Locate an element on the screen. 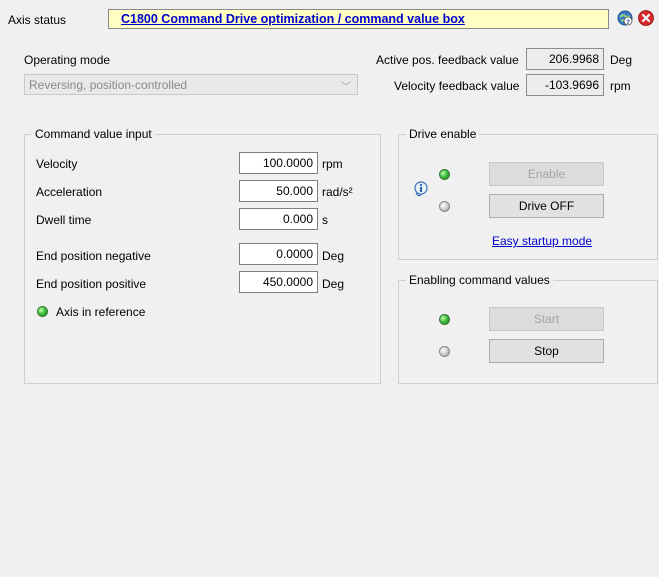  active-pos-unit: Deg is located at coordinates (621, 60).